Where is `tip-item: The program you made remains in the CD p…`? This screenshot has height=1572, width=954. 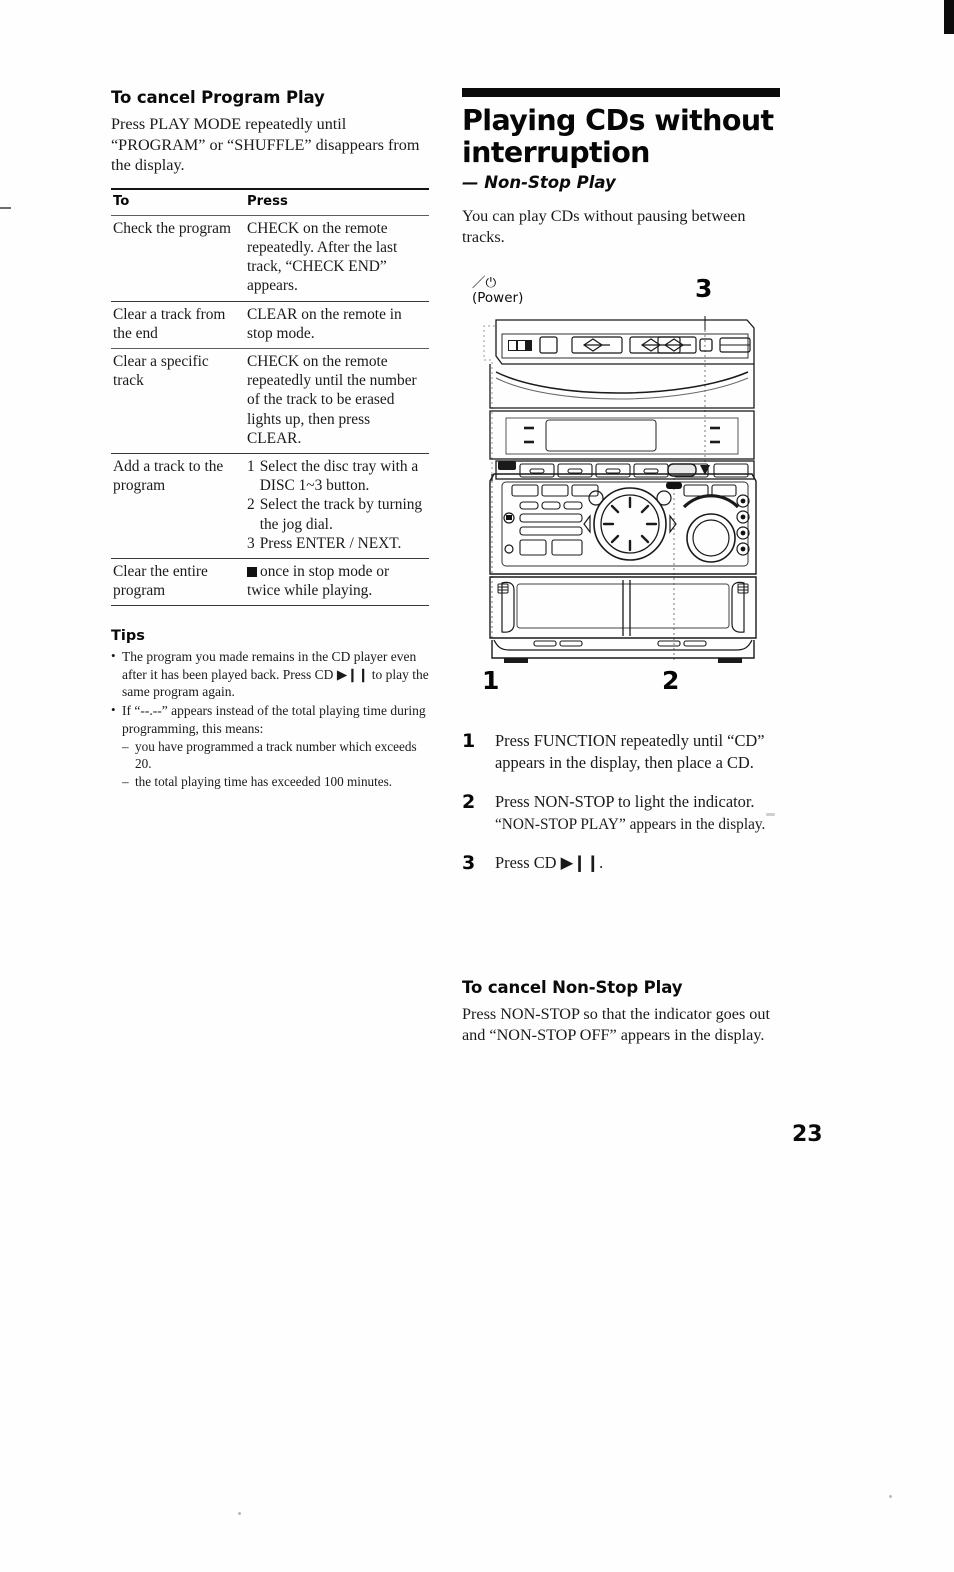 tip-item: The program you made remains in the CD p… is located at coordinates (272, 673).